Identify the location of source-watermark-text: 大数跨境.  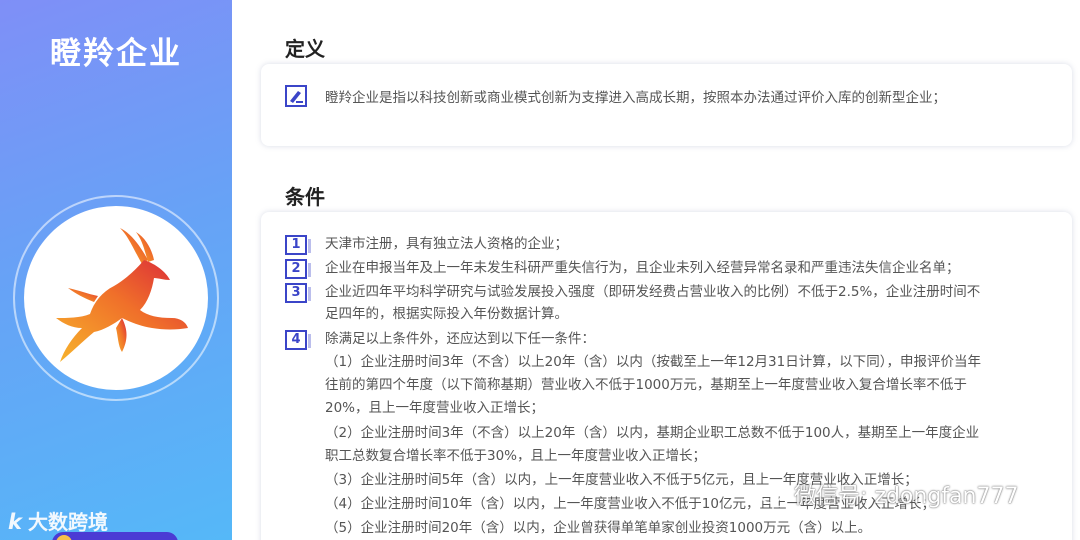
(67, 522).